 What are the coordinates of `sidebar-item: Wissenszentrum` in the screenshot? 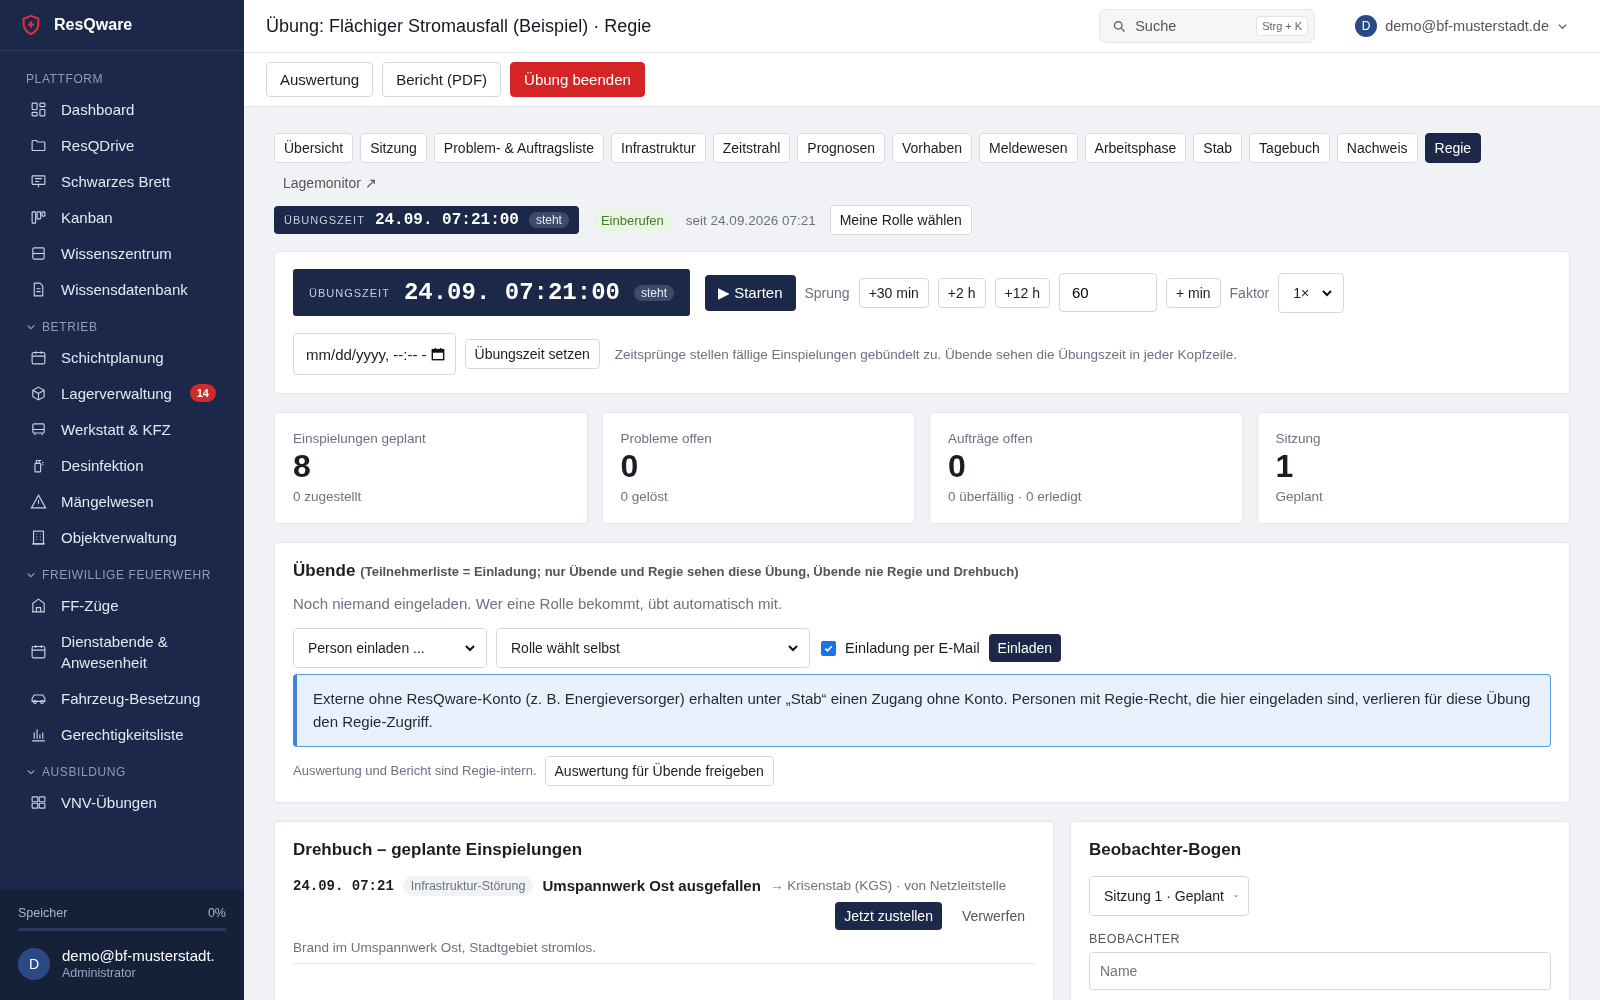 It's located at (122, 253).